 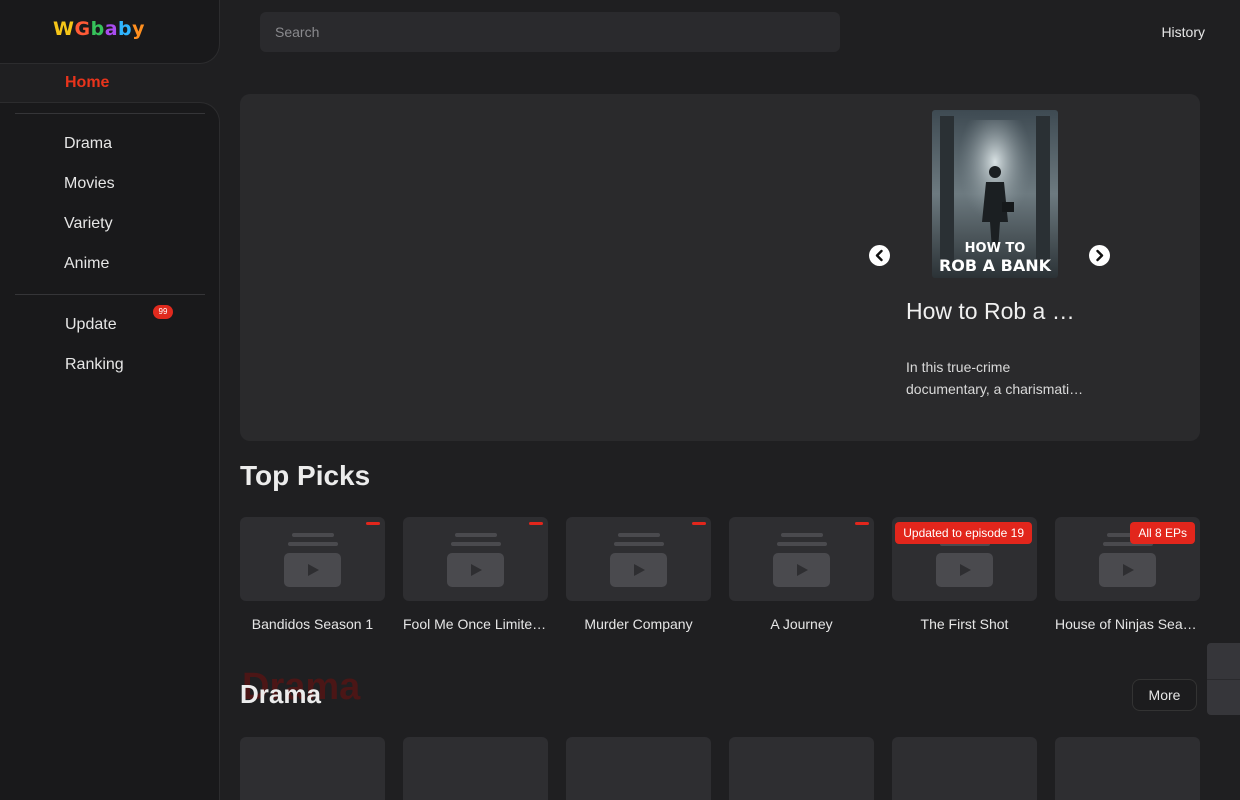 What do you see at coordinates (111, 29) in the screenshot?
I see `logo-letter: a` at bounding box center [111, 29].